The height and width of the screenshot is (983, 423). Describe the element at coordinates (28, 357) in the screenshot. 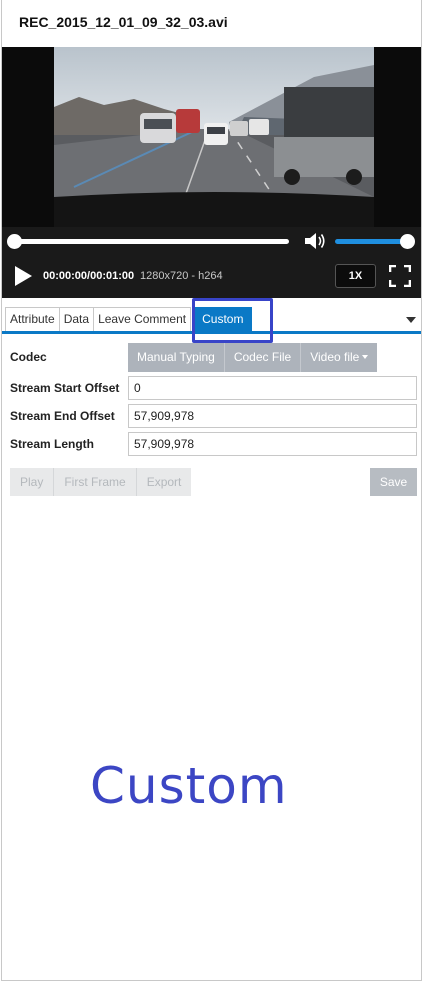

I see `codec-label: Codec` at that location.